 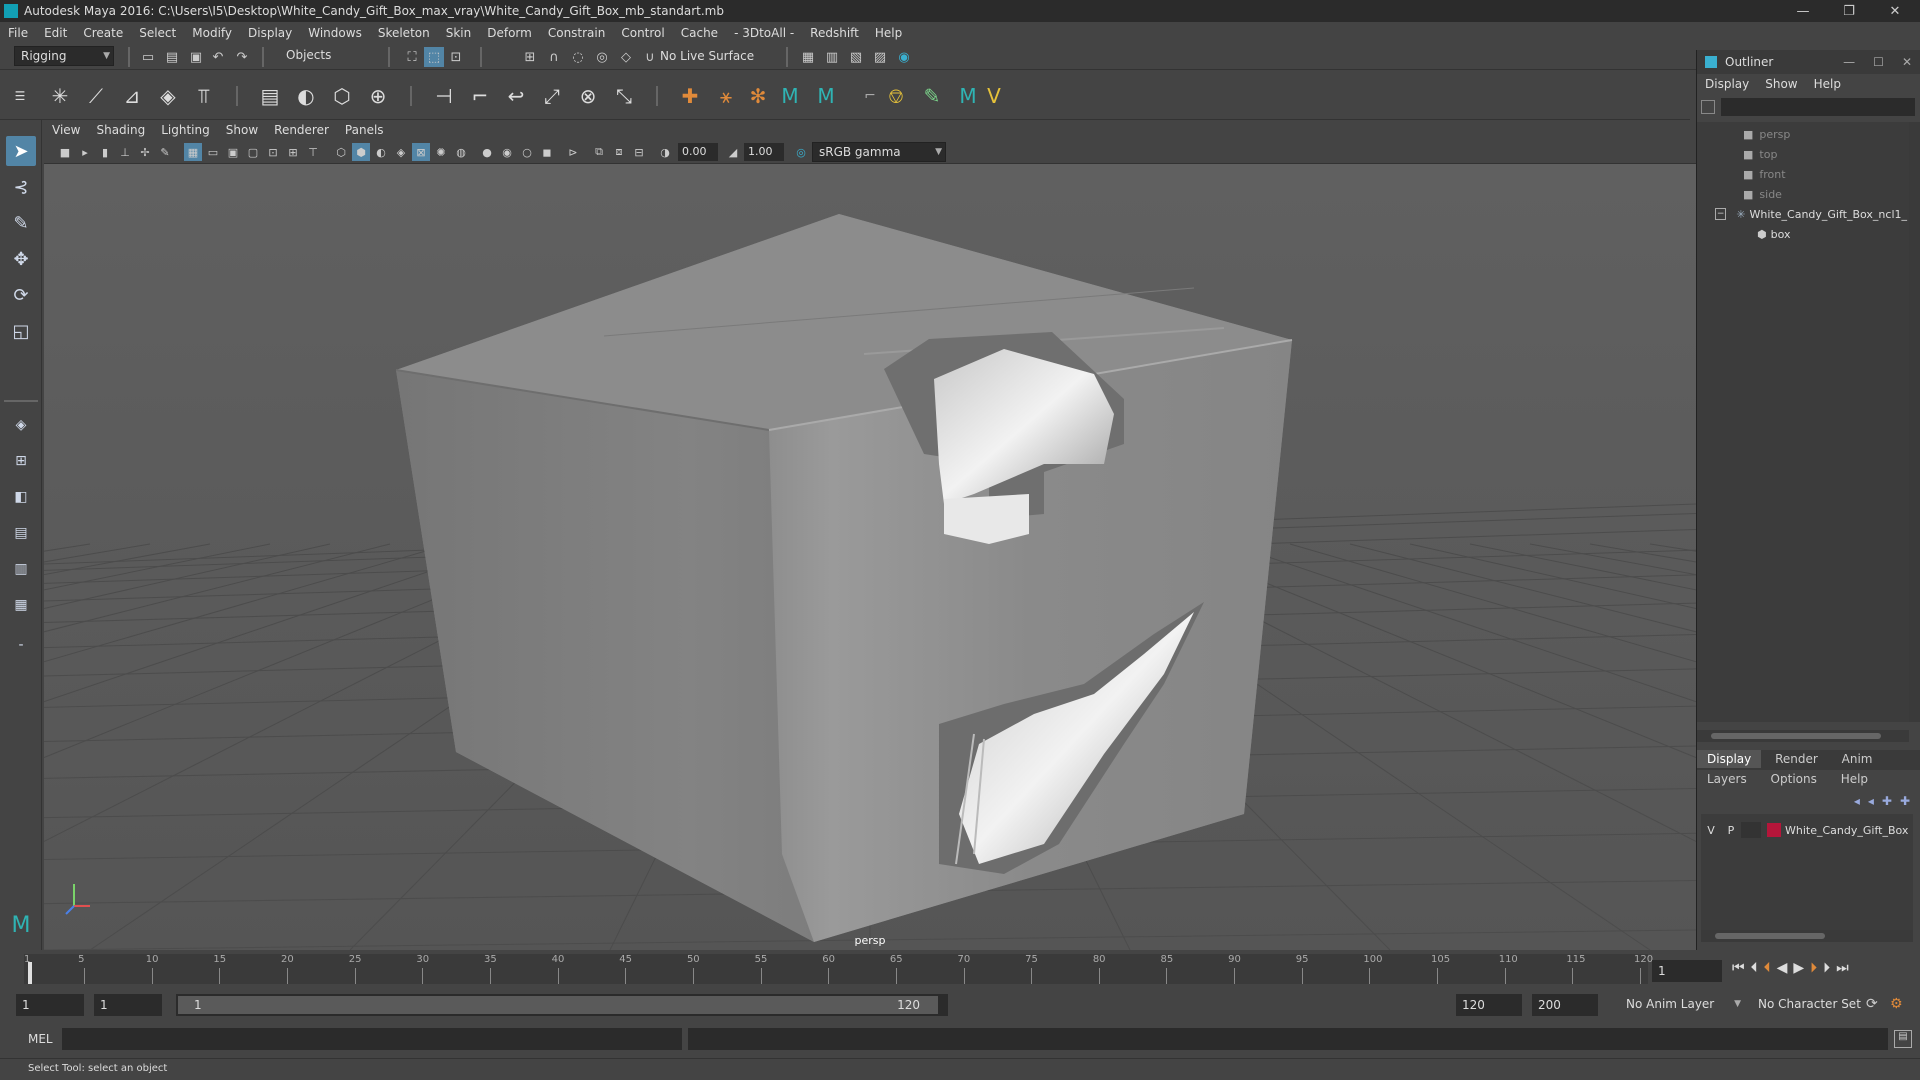 What do you see at coordinates (1895, 11) in the screenshot?
I see `close-icon: ✕` at bounding box center [1895, 11].